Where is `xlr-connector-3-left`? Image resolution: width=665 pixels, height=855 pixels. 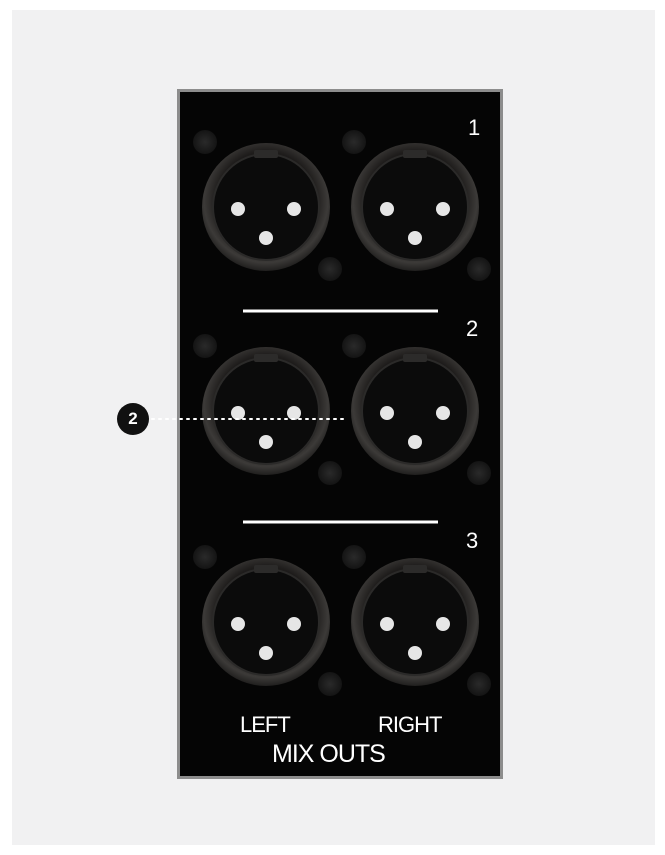
xlr-connector-3-left is located at coordinates (267, 620).